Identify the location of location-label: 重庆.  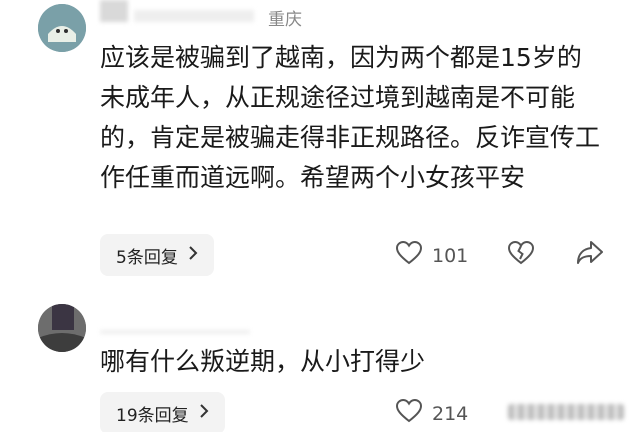
(285, 20).